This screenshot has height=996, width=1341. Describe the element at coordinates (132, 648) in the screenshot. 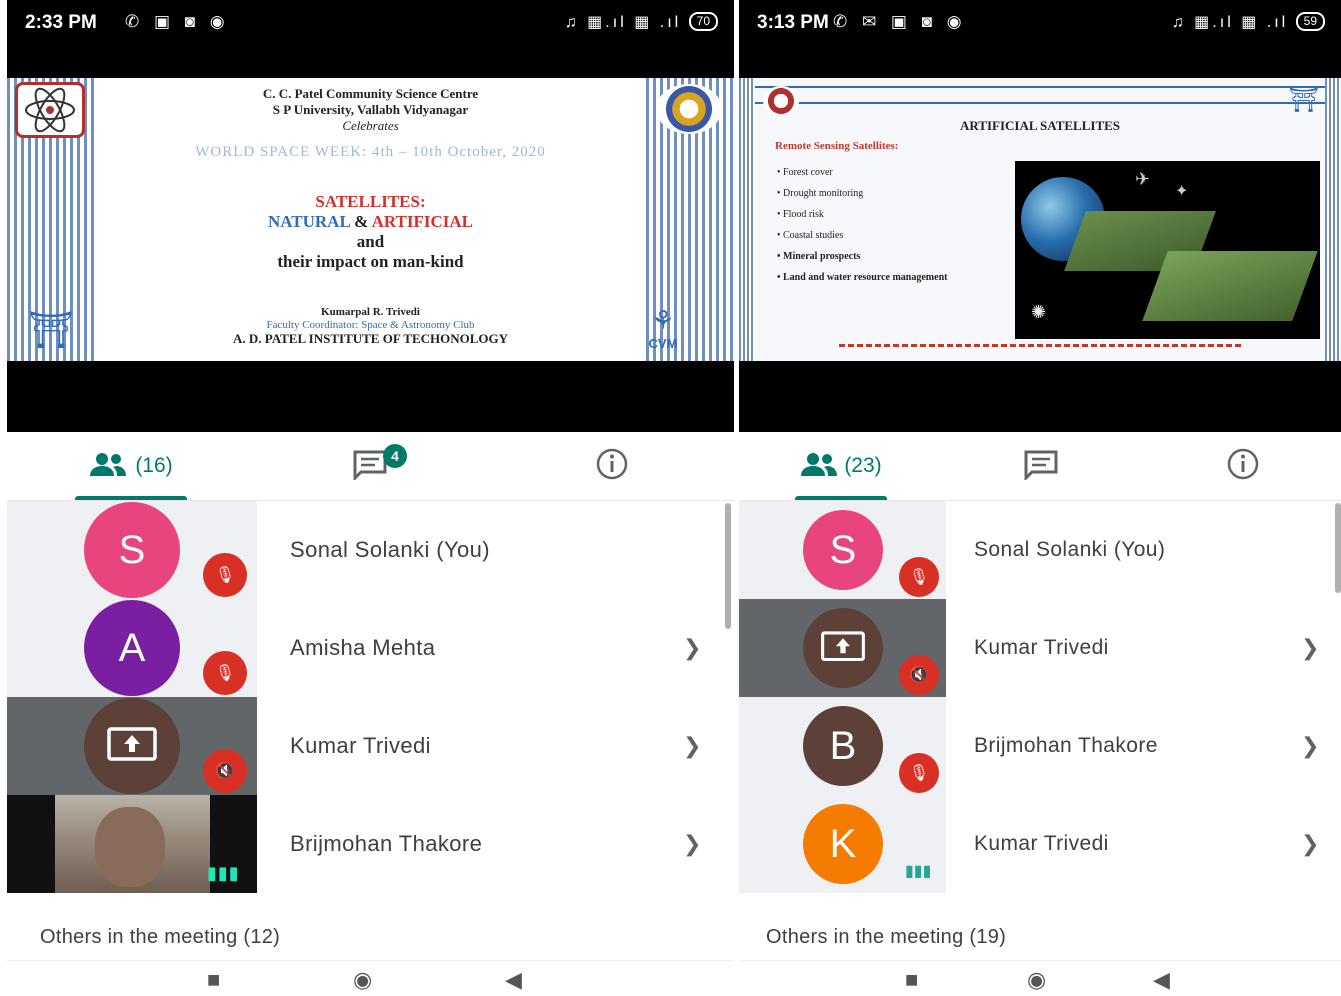

I see `participant-tile: A 🎙` at that location.